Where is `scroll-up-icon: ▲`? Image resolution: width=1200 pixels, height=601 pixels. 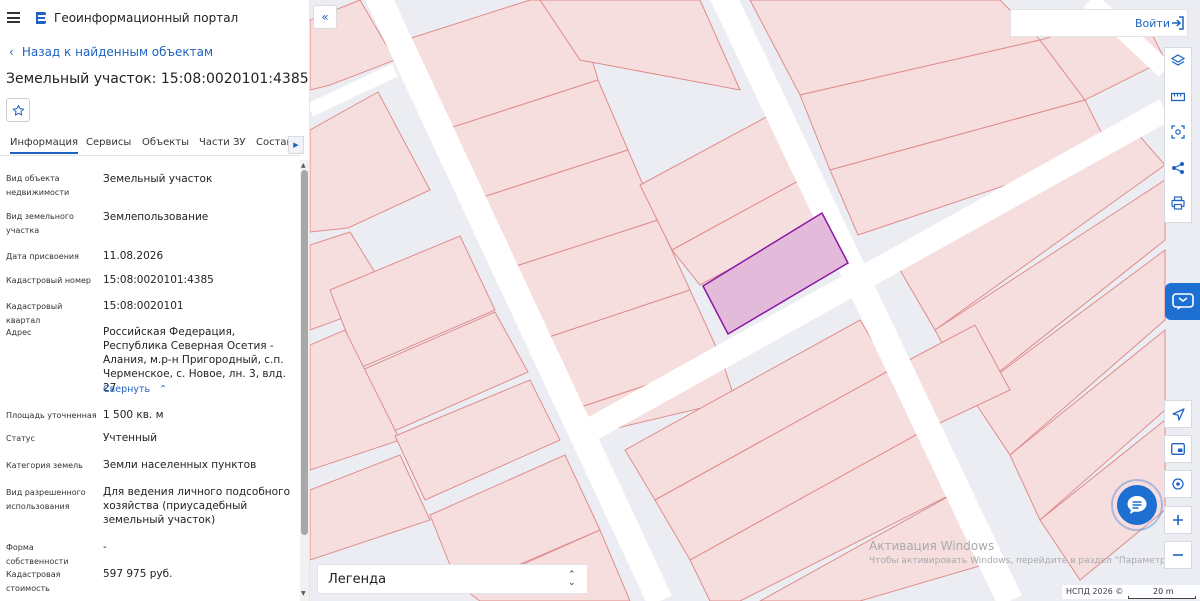
scroll-up-icon: ▲ is located at coordinates (303, 165).